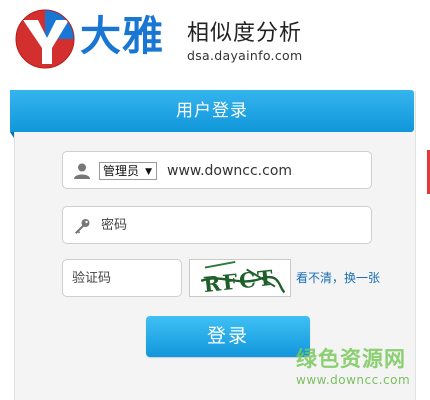  I want to click on daya-logo-icon, so click(45, 39).